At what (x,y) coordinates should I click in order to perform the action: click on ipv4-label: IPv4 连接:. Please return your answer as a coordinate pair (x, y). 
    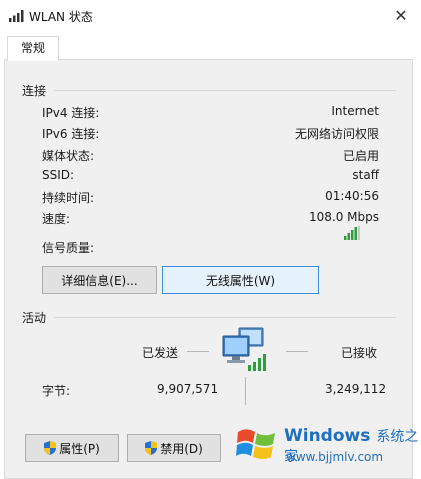
    Looking at the image, I should click on (71, 113).